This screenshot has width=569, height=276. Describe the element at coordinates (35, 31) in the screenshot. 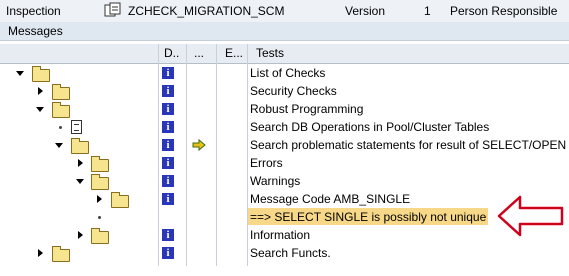

I see `messages-title: Messages` at that location.